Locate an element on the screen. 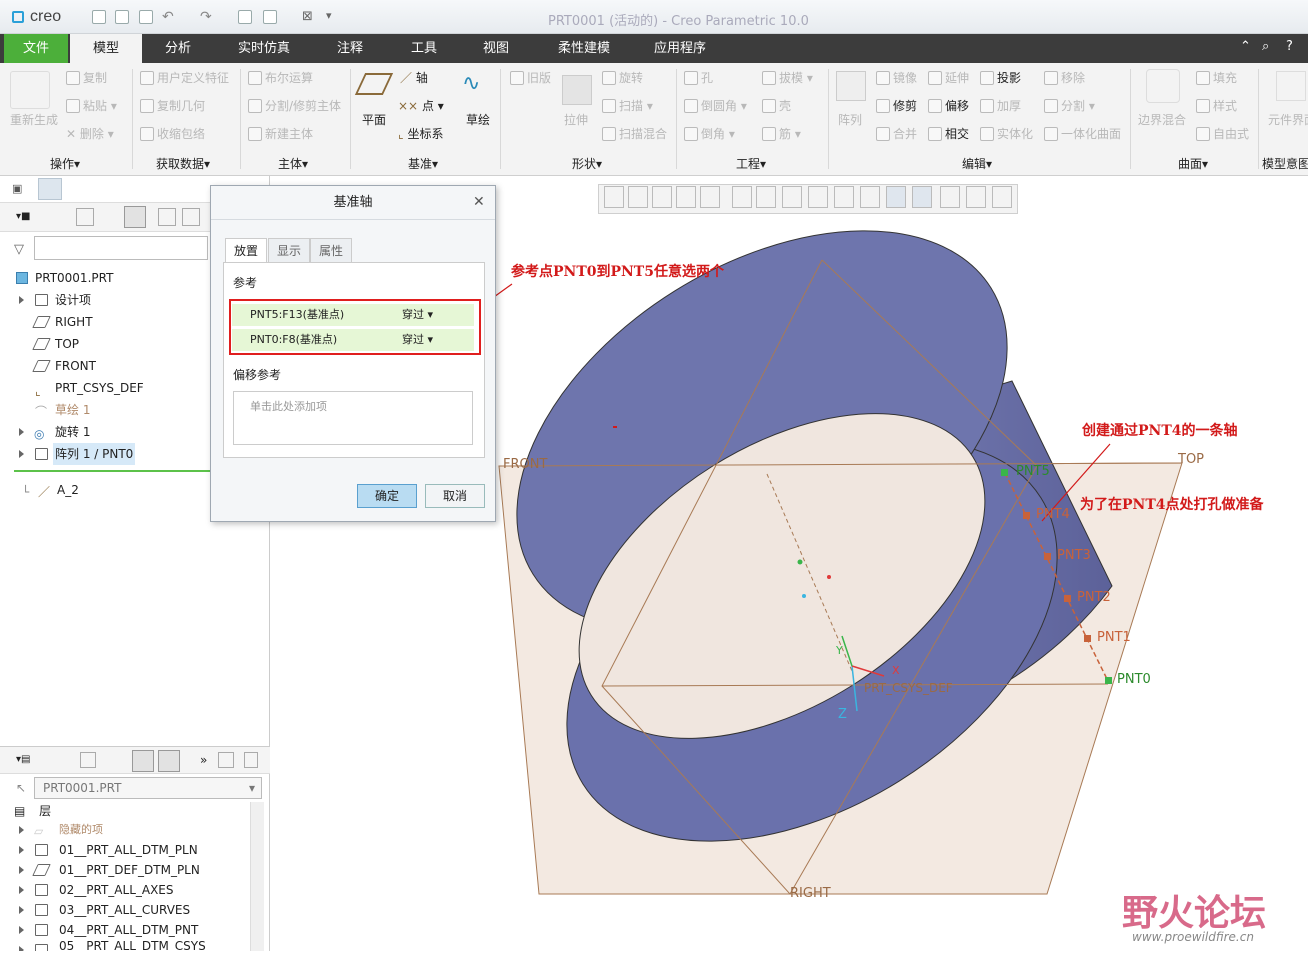  close-icon: ✕ is located at coordinates (479, 202).